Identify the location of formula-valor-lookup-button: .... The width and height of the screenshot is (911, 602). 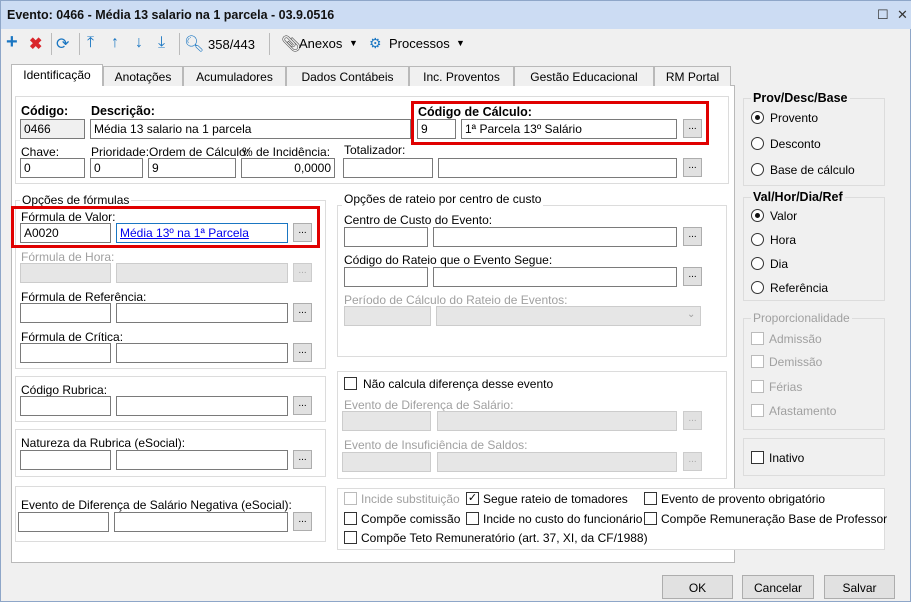
(302, 232).